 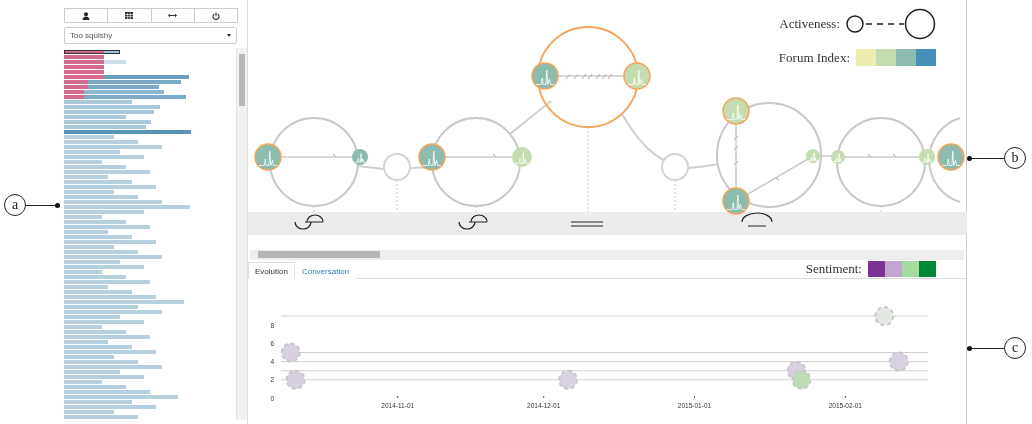 I want to click on size-legend-icon, so click(x=891, y=24).